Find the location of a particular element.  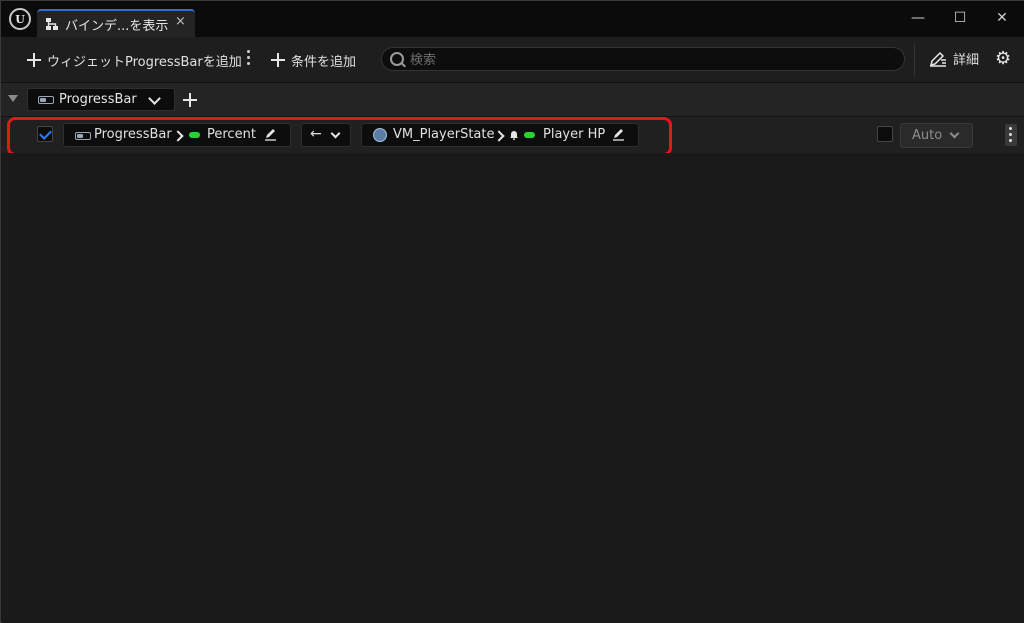

progressbar-icon is located at coordinates (46, 100).